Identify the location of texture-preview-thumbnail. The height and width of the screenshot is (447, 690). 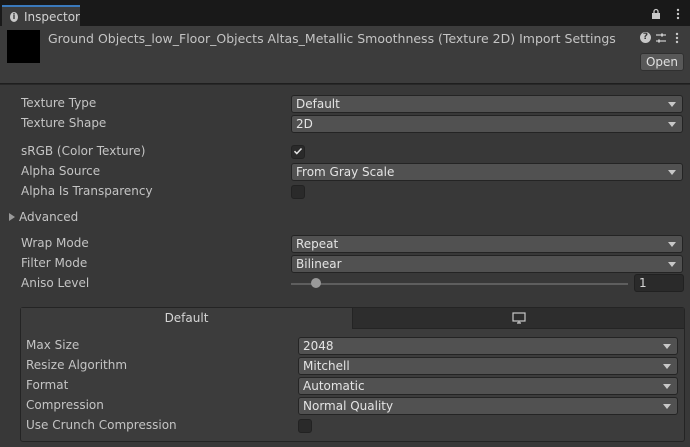
(23, 46).